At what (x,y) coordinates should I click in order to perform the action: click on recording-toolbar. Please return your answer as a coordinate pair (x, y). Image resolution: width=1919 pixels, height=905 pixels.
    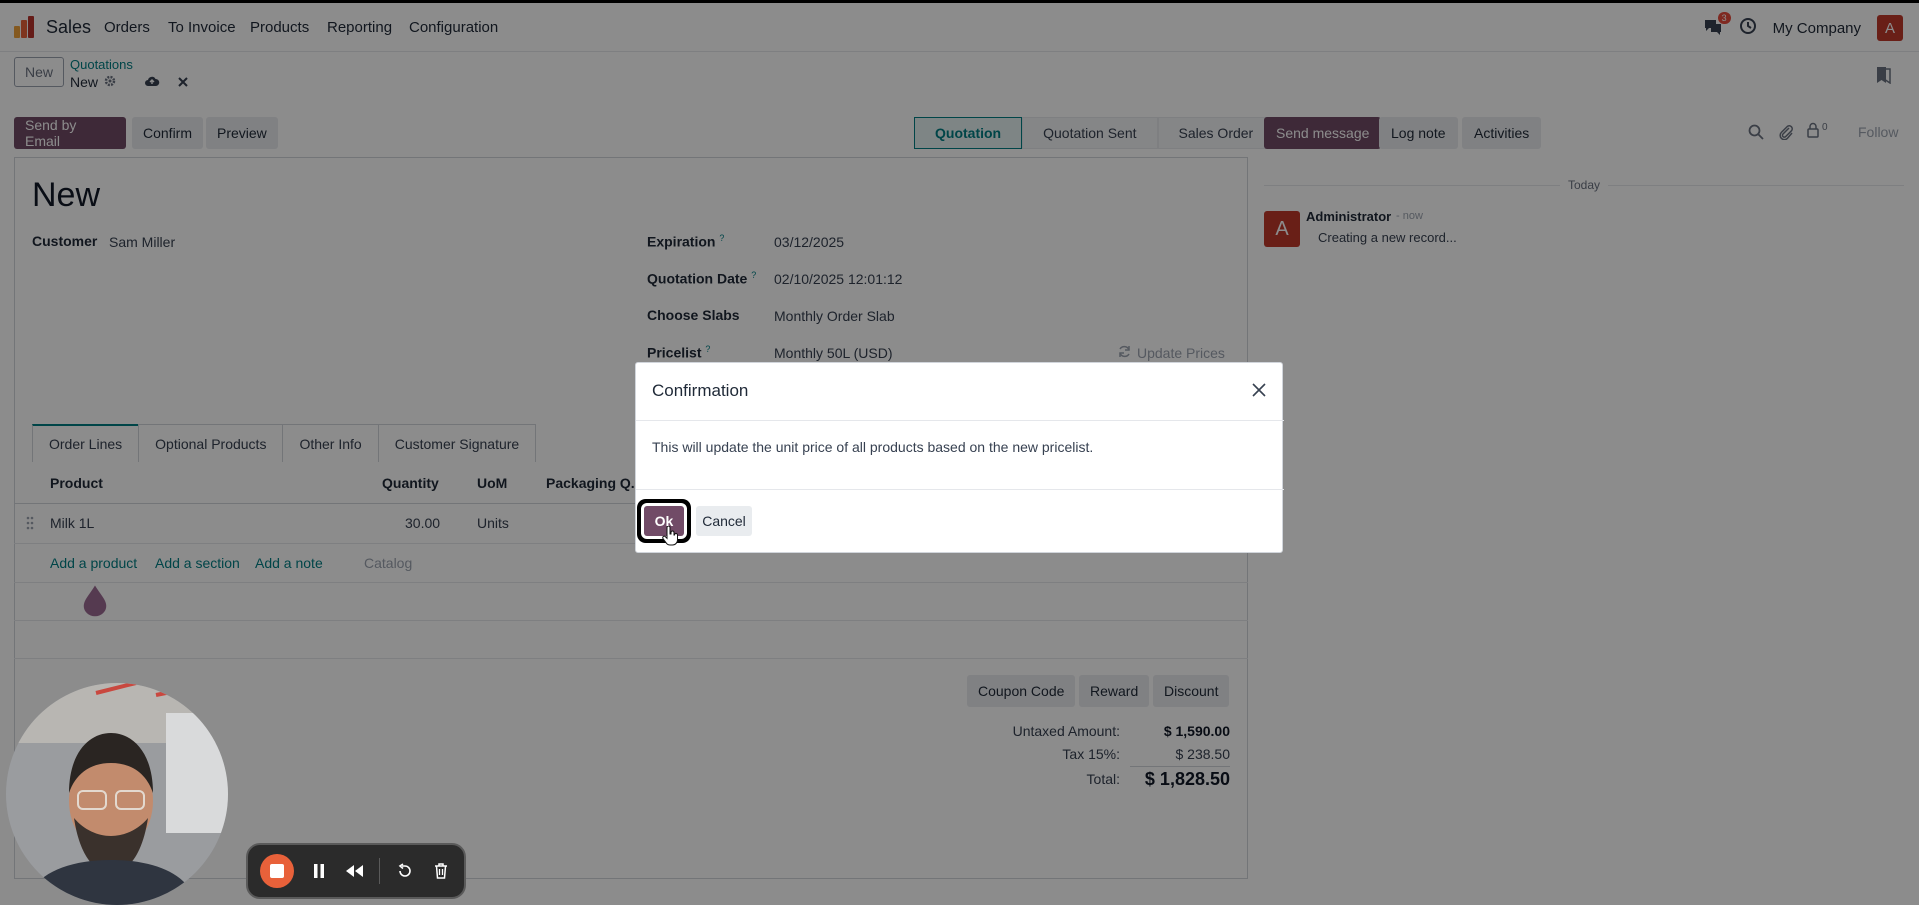
    Looking at the image, I should click on (356, 871).